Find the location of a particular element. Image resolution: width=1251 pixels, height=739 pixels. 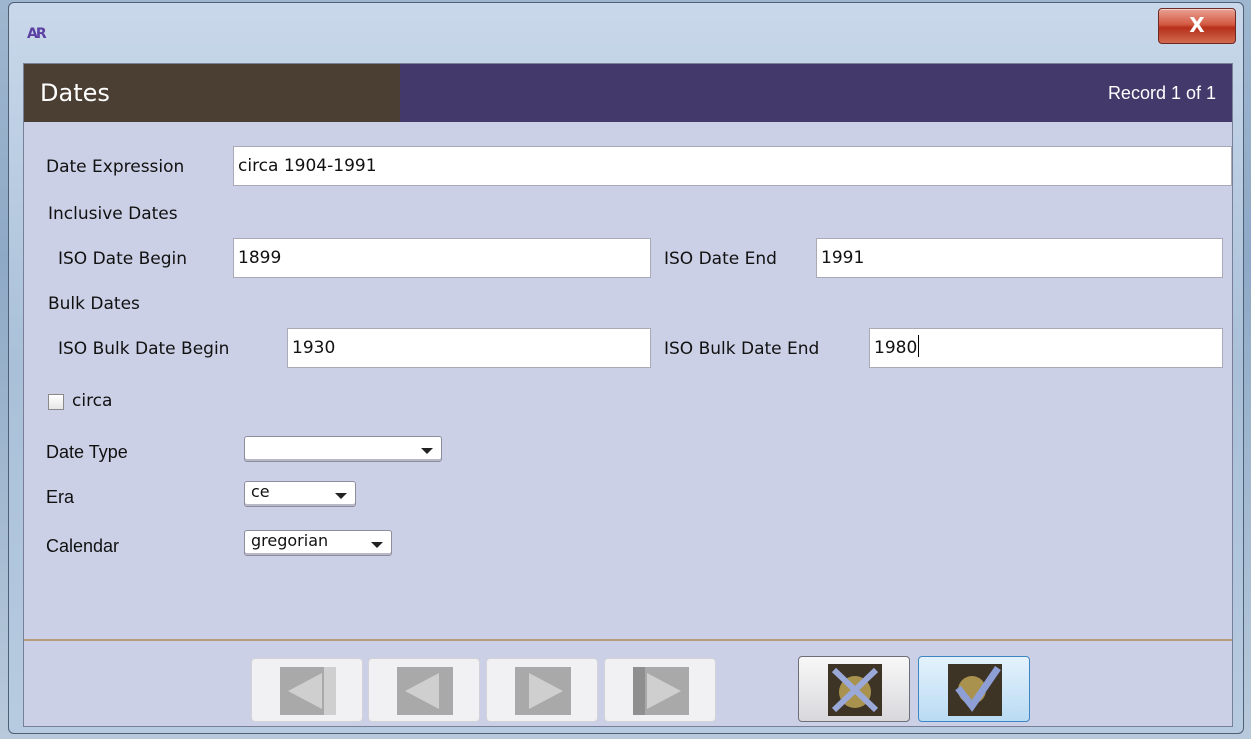

iso-date-begin-input: 1899 is located at coordinates (442, 258).